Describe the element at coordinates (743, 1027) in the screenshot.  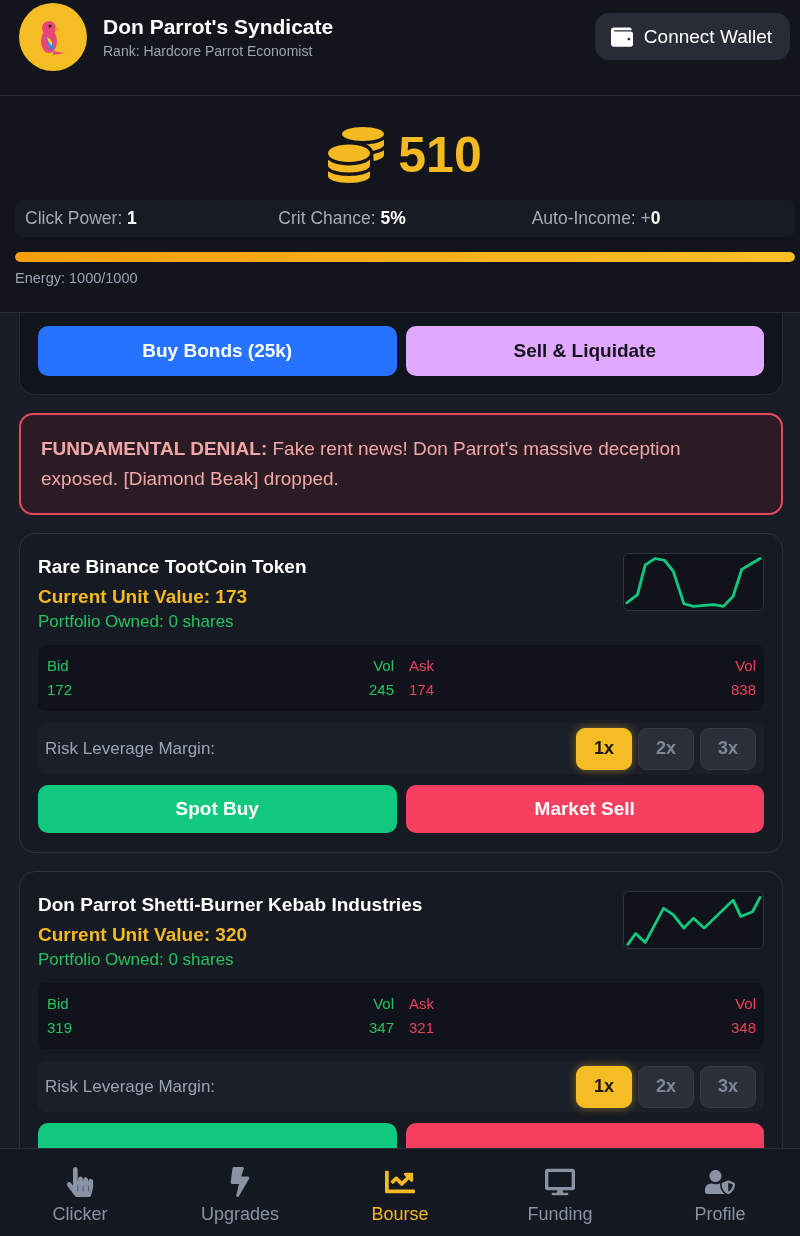
I see `ask-volume: 348` at that location.